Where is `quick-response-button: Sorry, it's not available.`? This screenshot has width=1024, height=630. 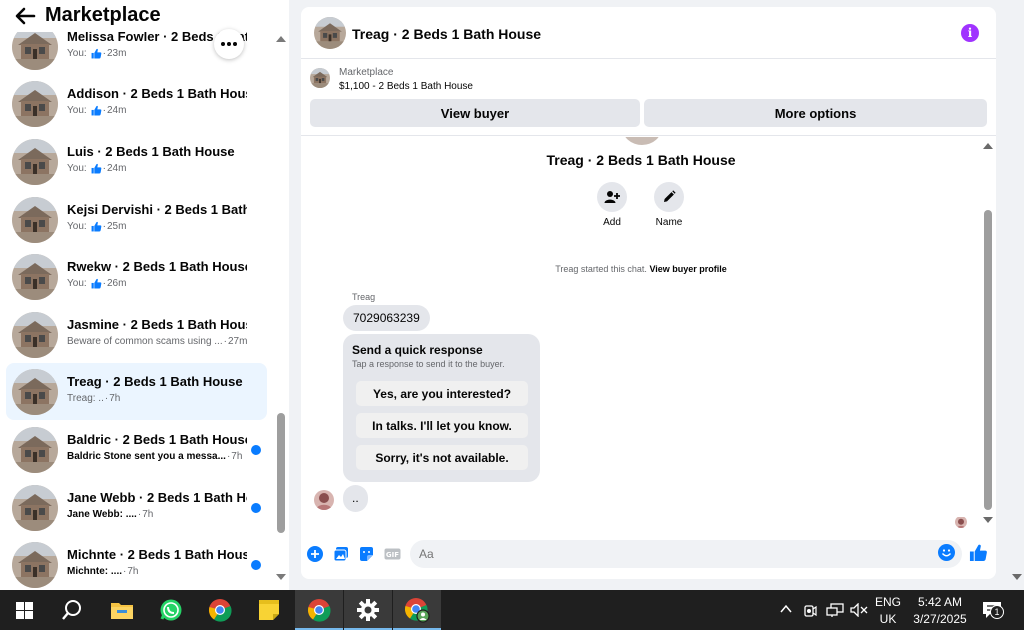 quick-response-button: Sorry, it's not available. is located at coordinates (442, 457).